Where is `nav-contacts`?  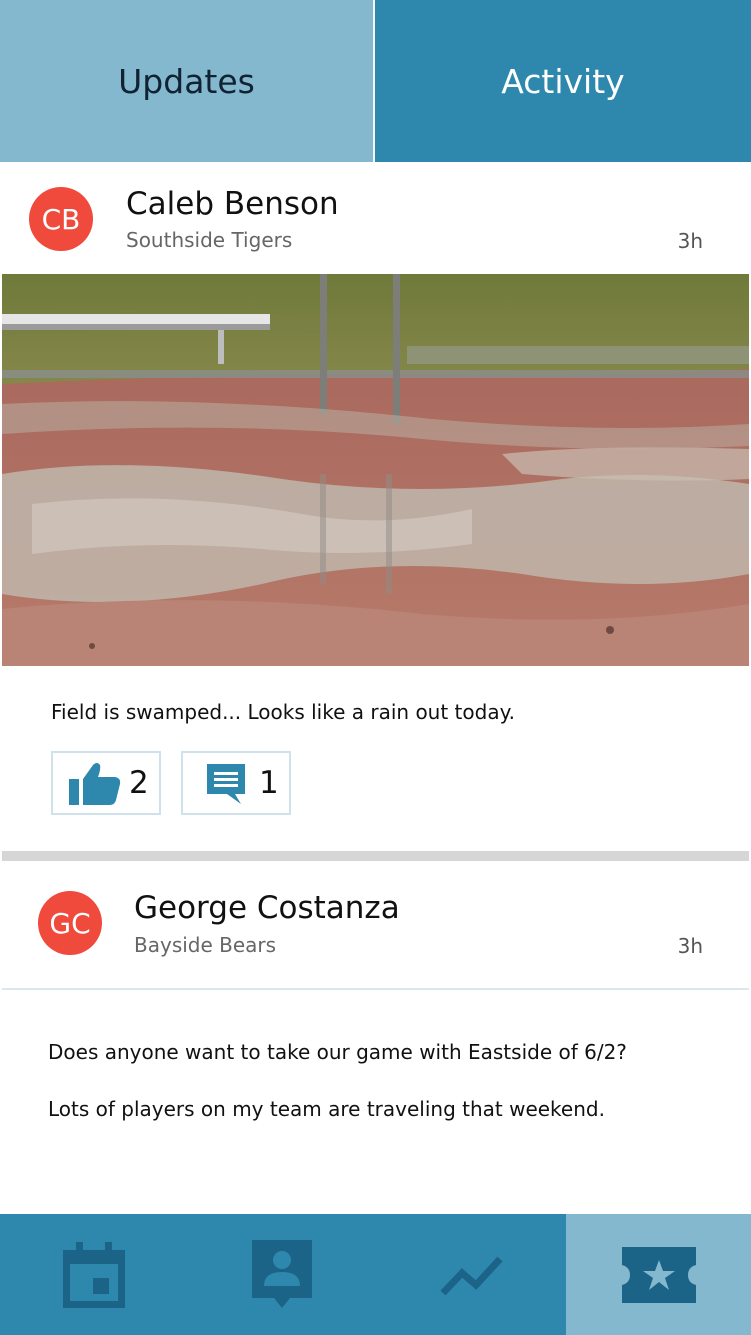
nav-contacts is located at coordinates (282, 1274).